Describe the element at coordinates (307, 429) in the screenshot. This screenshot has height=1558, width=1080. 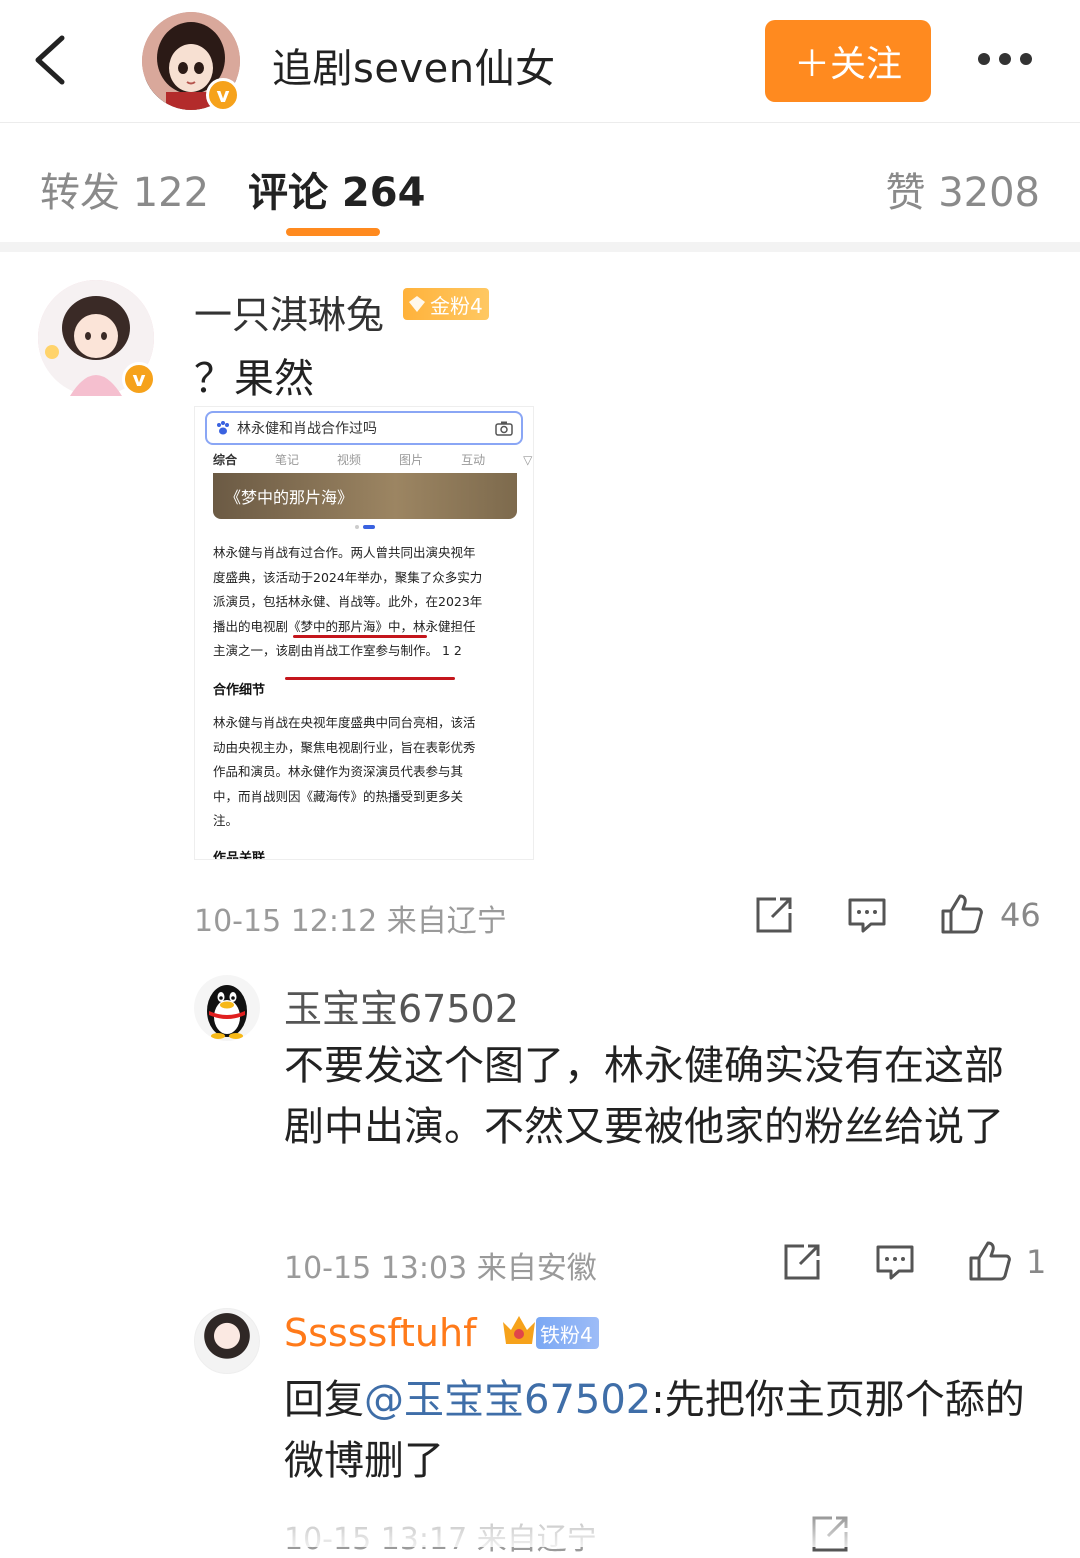
I see `image-search-query: 林永健和肖战合作过吗` at that location.